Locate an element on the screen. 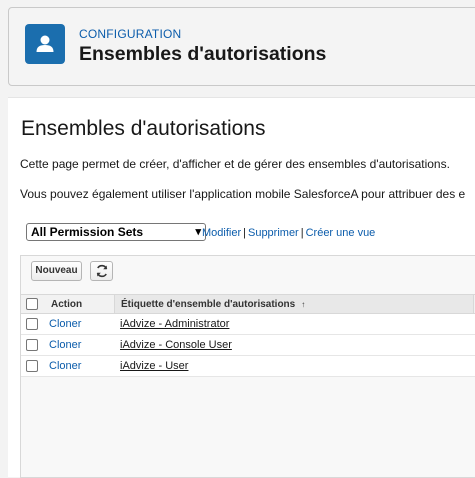 The image size is (475, 478). edit-view-link: Modifier is located at coordinates (221, 233).